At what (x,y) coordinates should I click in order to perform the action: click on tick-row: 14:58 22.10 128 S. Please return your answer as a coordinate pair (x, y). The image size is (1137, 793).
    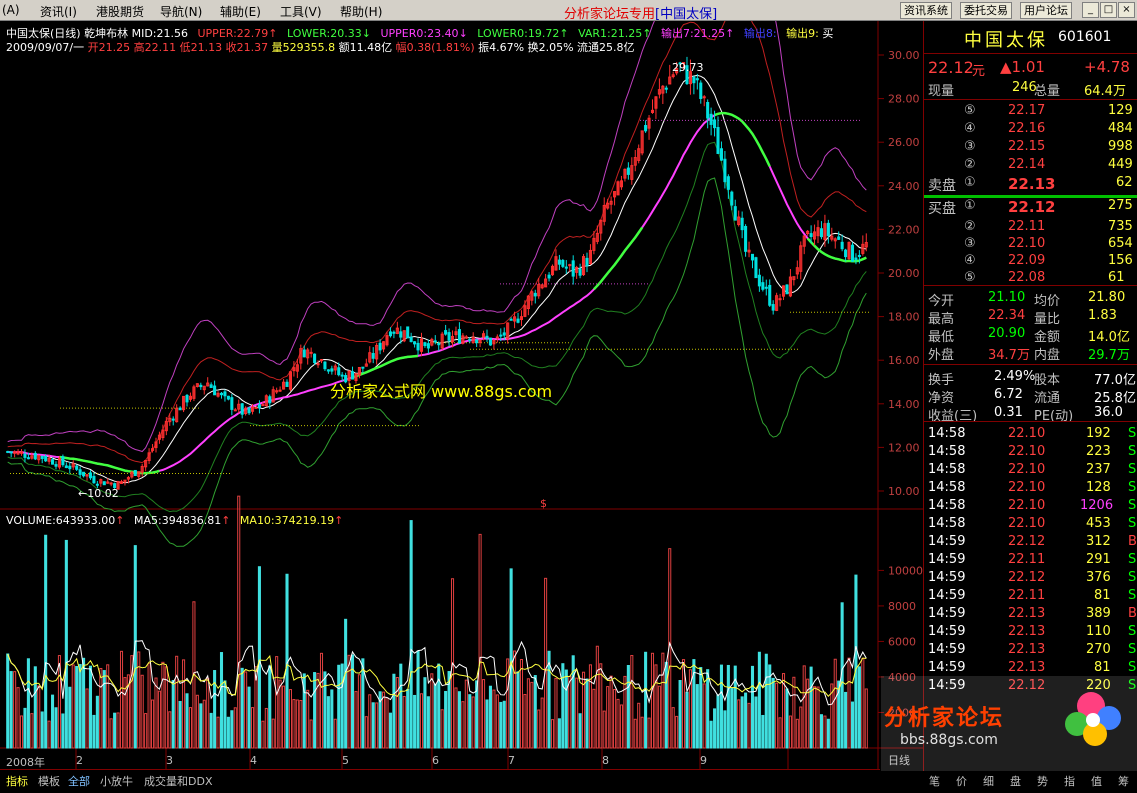
    Looking at the image, I should click on (1030, 488).